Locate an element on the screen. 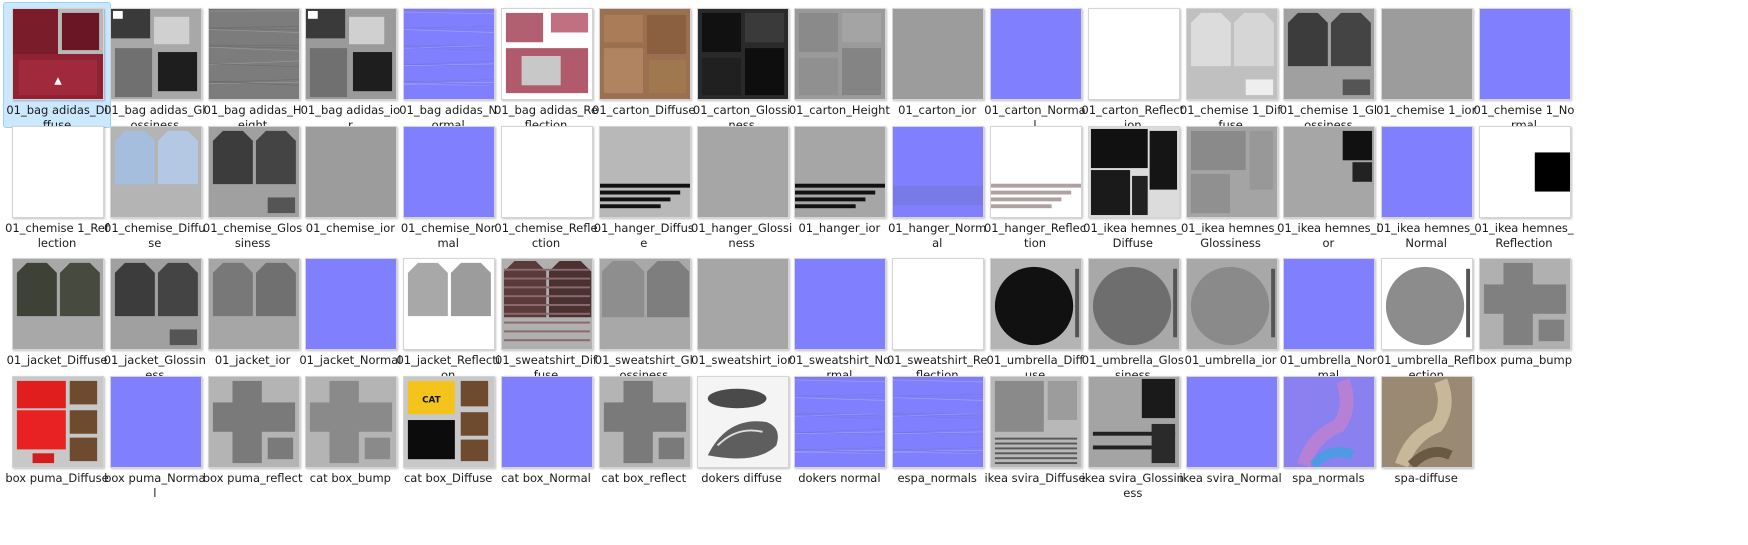 The image size is (1748, 545). file-item: 01_jacket_Normal is located at coordinates (350, 315).